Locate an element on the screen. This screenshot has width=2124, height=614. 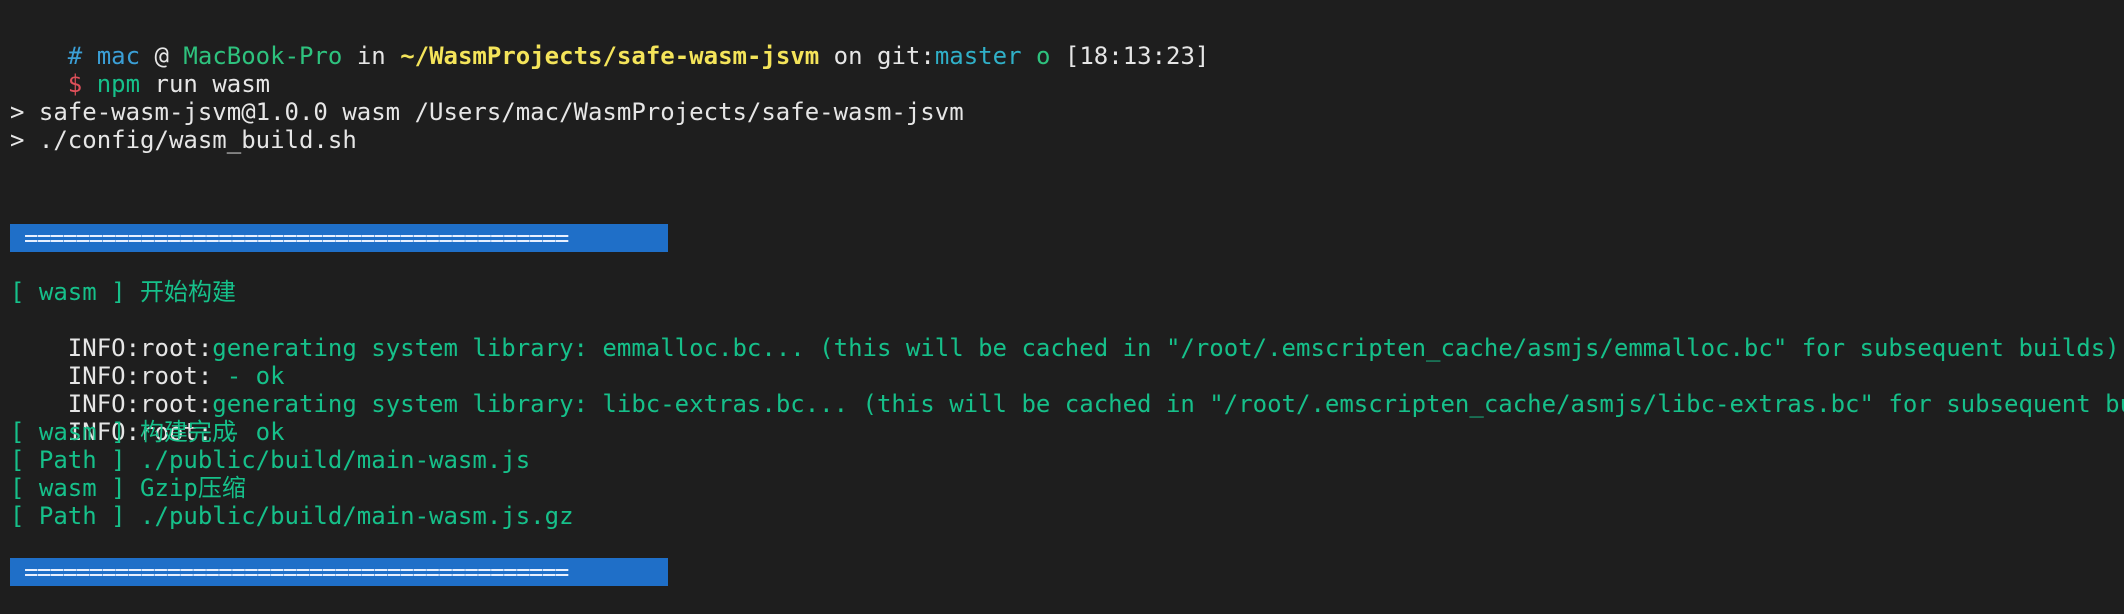
prompt-at: @ is located at coordinates (161, 56).